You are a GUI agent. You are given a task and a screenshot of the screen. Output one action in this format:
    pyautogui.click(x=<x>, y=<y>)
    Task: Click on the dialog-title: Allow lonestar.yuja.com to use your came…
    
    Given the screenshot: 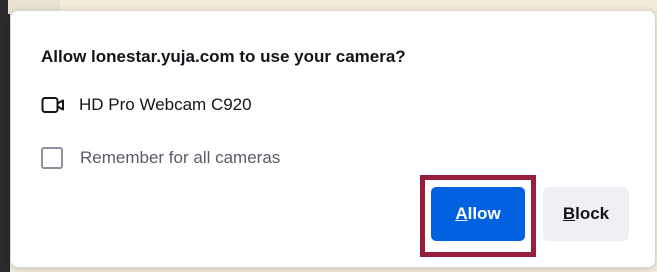 What is the action you would take?
    pyautogui.click(x=223, y=56)
    